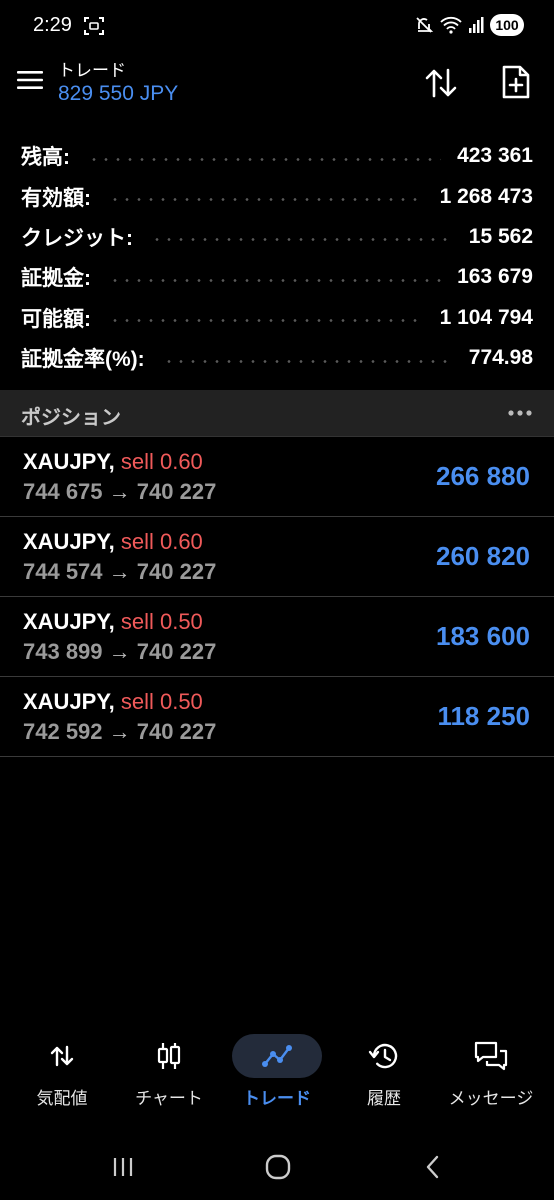 This screenshot has height=1200, width=554. Describe the element at coordinates (56, 319) in the screenshot. I see `summary-label: 可能額:` at that location.